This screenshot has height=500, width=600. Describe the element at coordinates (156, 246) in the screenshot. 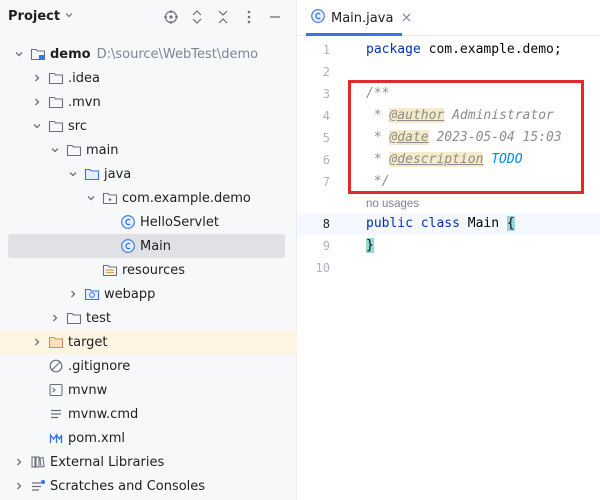

I see `tree-item-label: Main` at that location.